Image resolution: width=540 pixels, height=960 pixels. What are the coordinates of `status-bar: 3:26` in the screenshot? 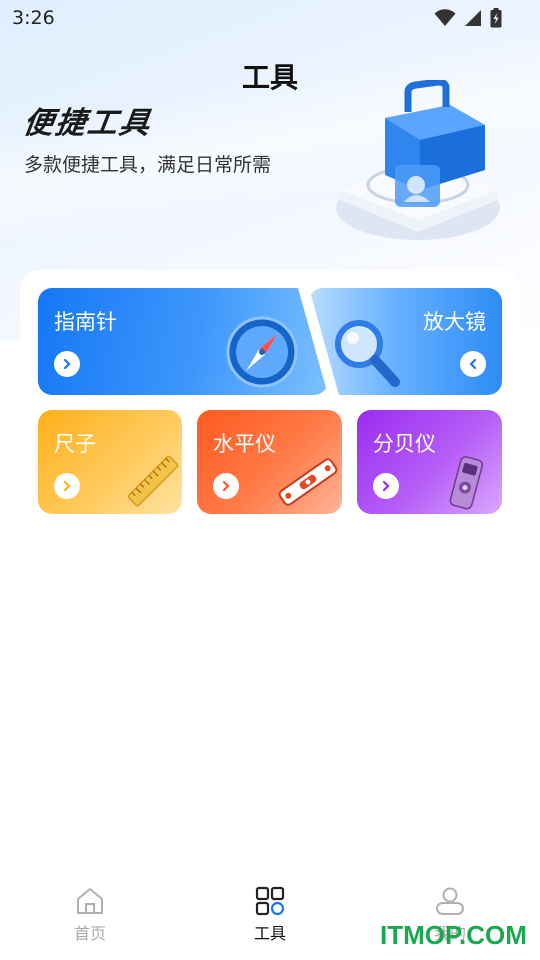 It's located at (270, 18).